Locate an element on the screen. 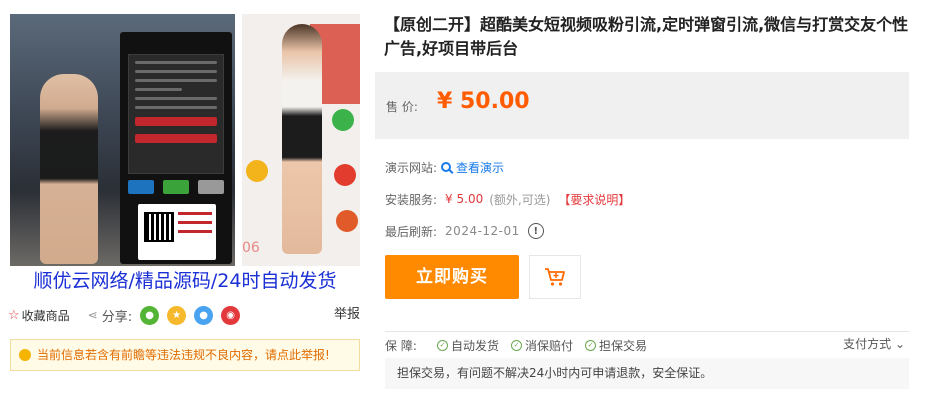 The height and width of the screenshot is (409, 930). star-icon: ☆ is located at coordinates (14, 315).